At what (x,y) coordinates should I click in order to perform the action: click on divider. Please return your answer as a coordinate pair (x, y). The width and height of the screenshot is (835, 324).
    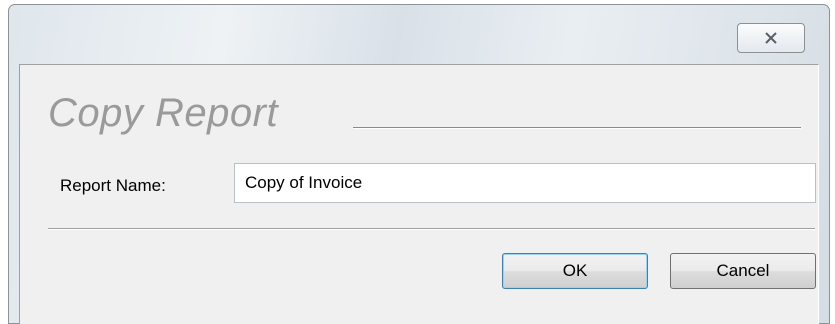
    Looking at the image, I should click on (431, 229).